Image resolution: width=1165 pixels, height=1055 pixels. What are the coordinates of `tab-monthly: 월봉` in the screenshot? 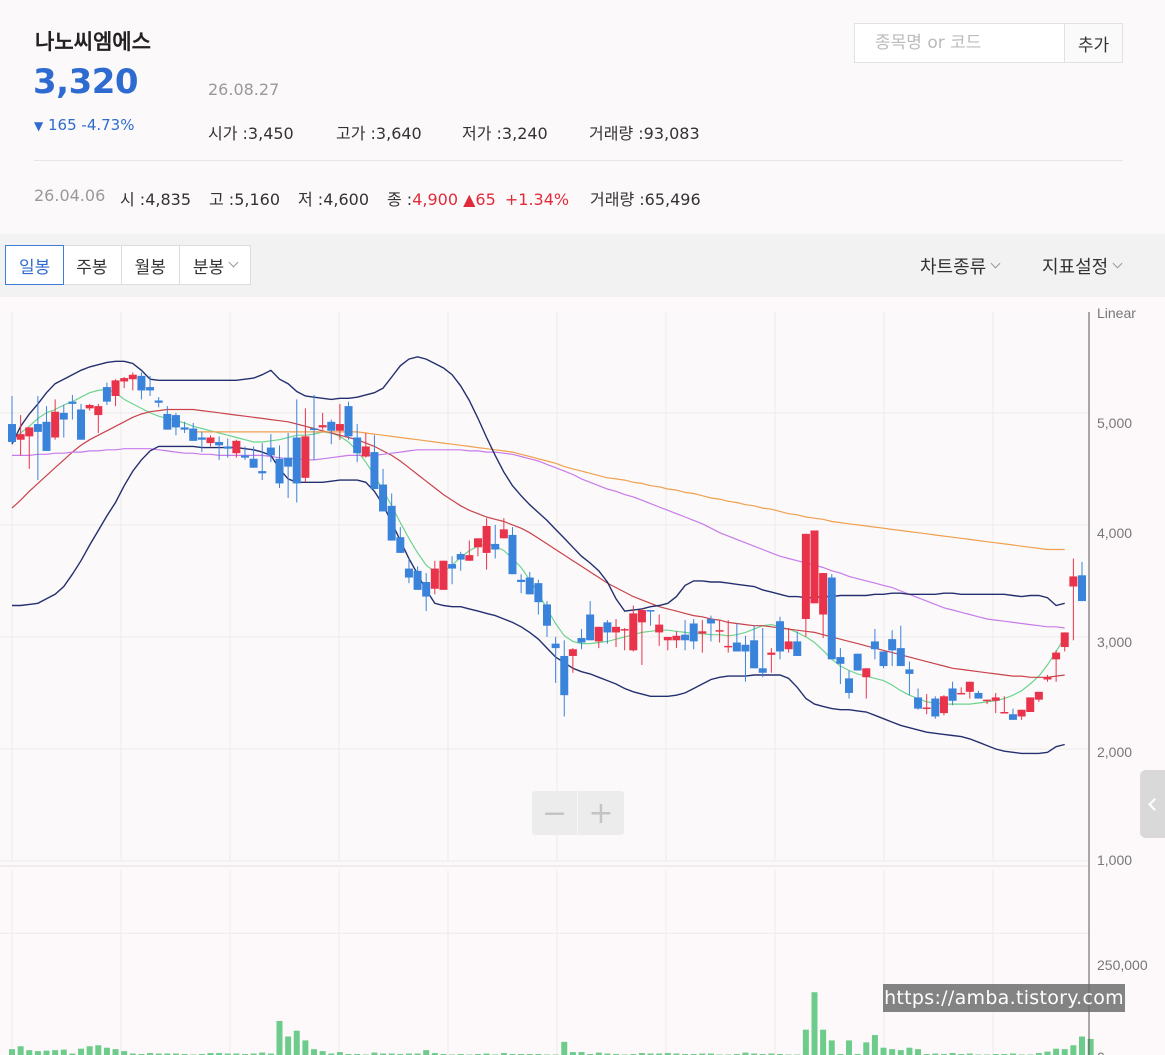 It's located at (151, 265).